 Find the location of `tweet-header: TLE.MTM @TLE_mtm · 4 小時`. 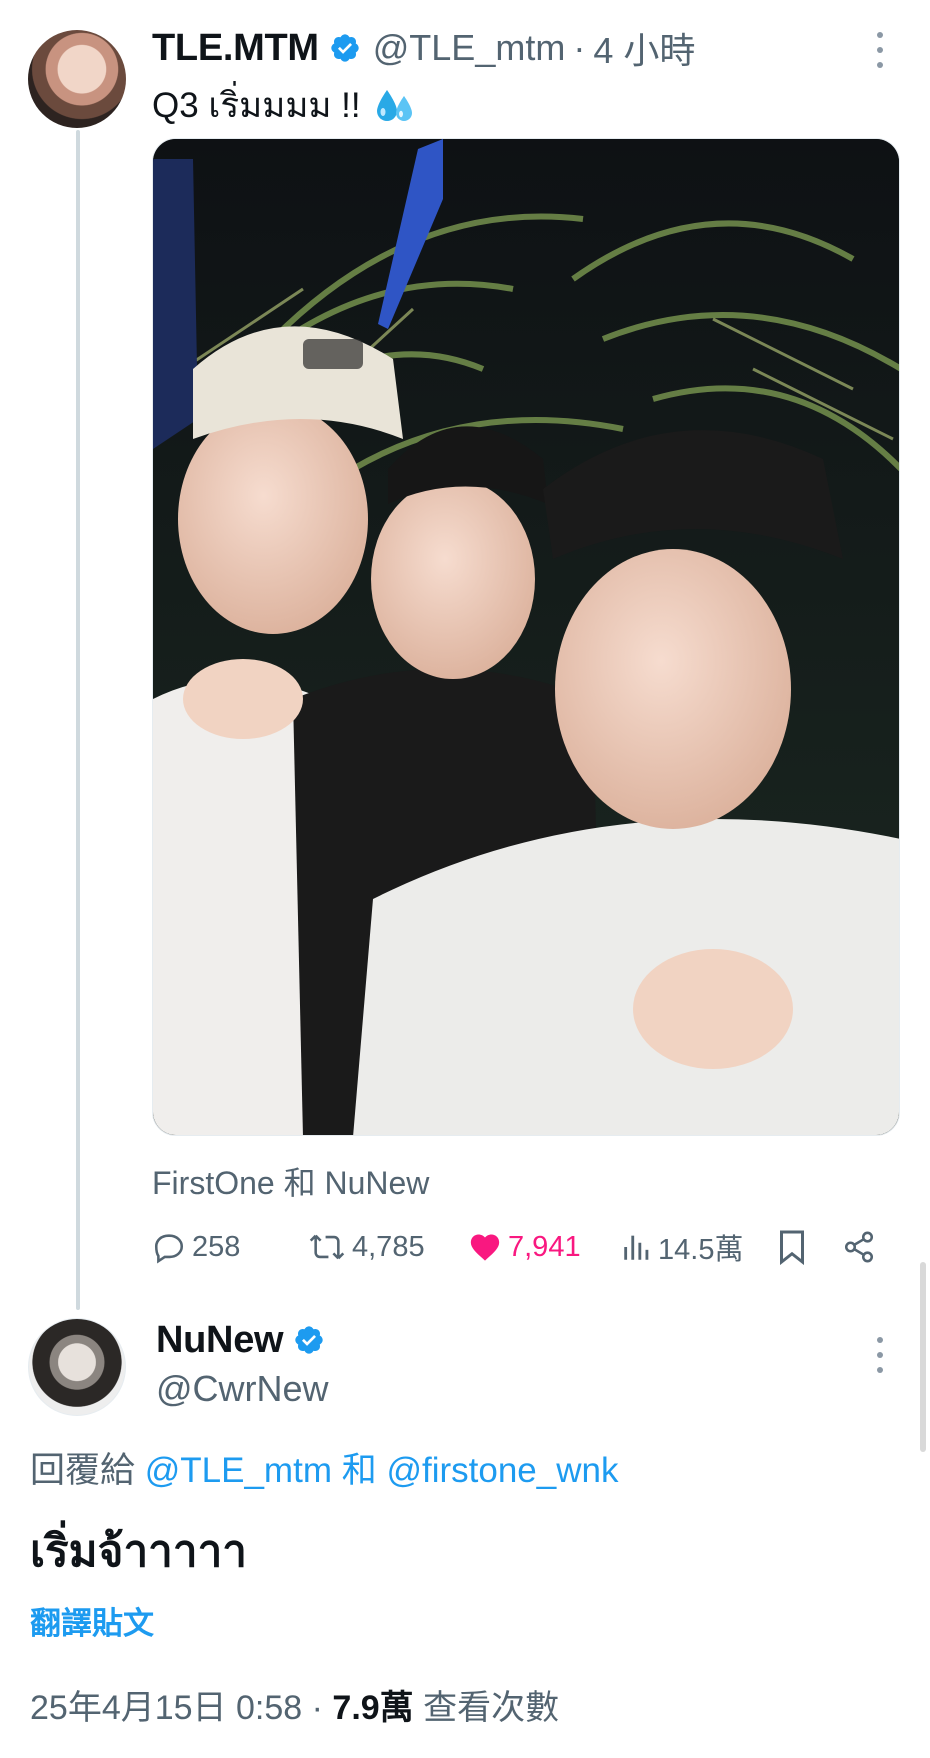

tweet-header: TLE.MTM @TLE_mtm · 4 小時 is located at coordinates (423, 49).